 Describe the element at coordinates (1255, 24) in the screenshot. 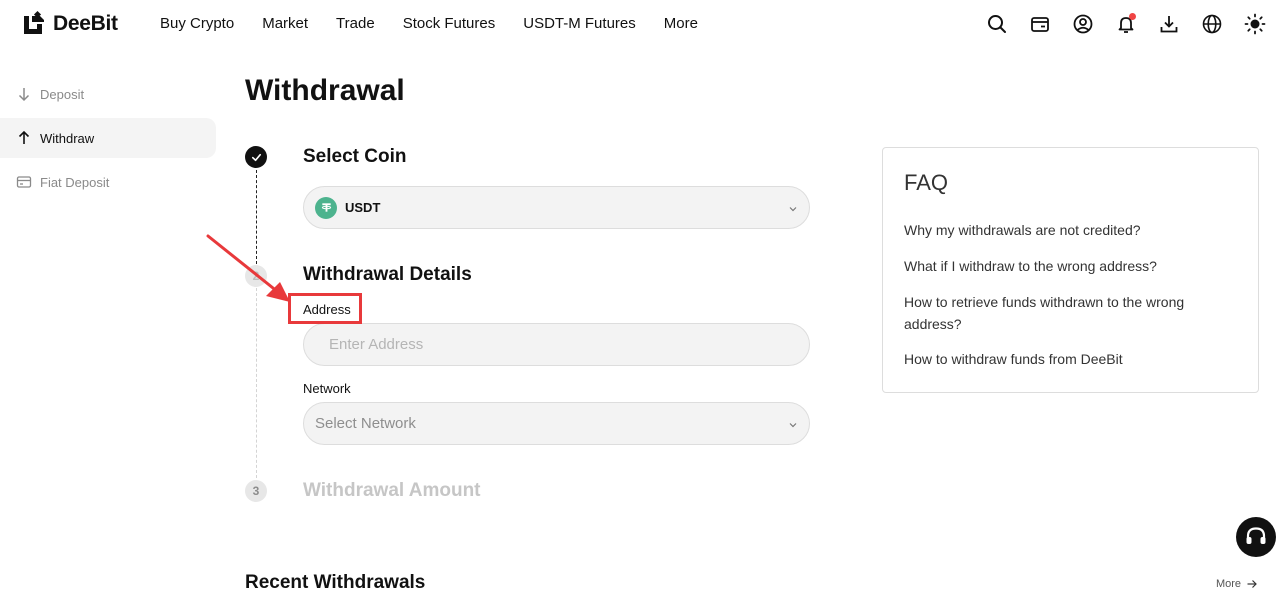

I see `theme-sun-icon` at that location.